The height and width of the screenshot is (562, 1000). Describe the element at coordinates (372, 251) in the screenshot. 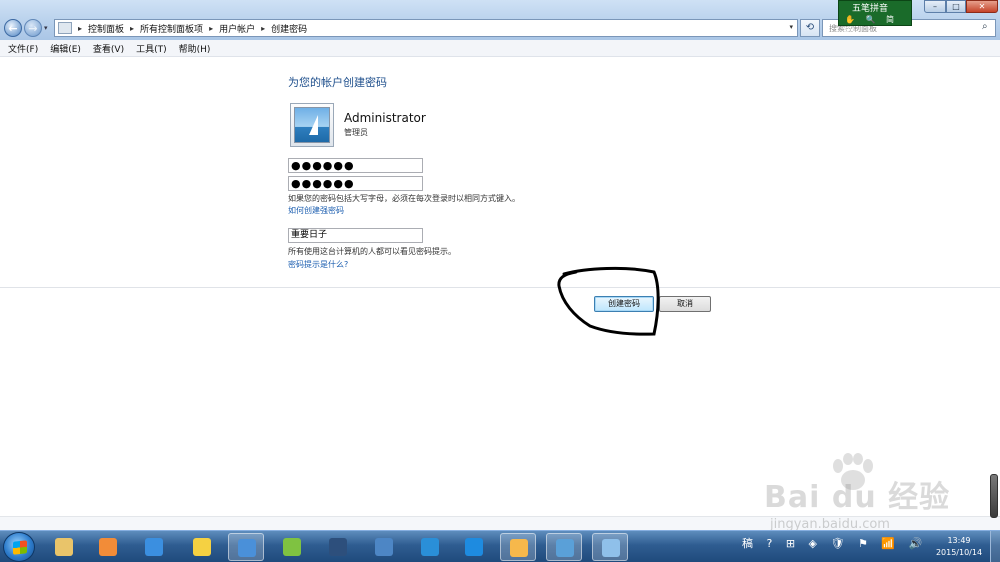

I see `hint-visibility-text: 所有使用这台计算机的人都可以看见密码提示。` at that location.